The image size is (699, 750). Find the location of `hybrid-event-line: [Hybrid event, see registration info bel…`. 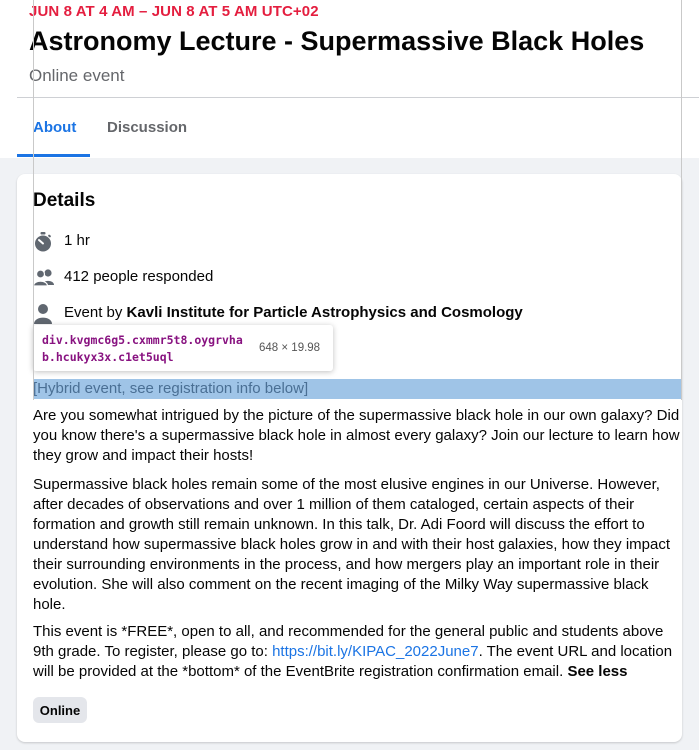

hybrid-event-line: [Hybrid event, see registration info bel… is located at coordinates (171, 388).